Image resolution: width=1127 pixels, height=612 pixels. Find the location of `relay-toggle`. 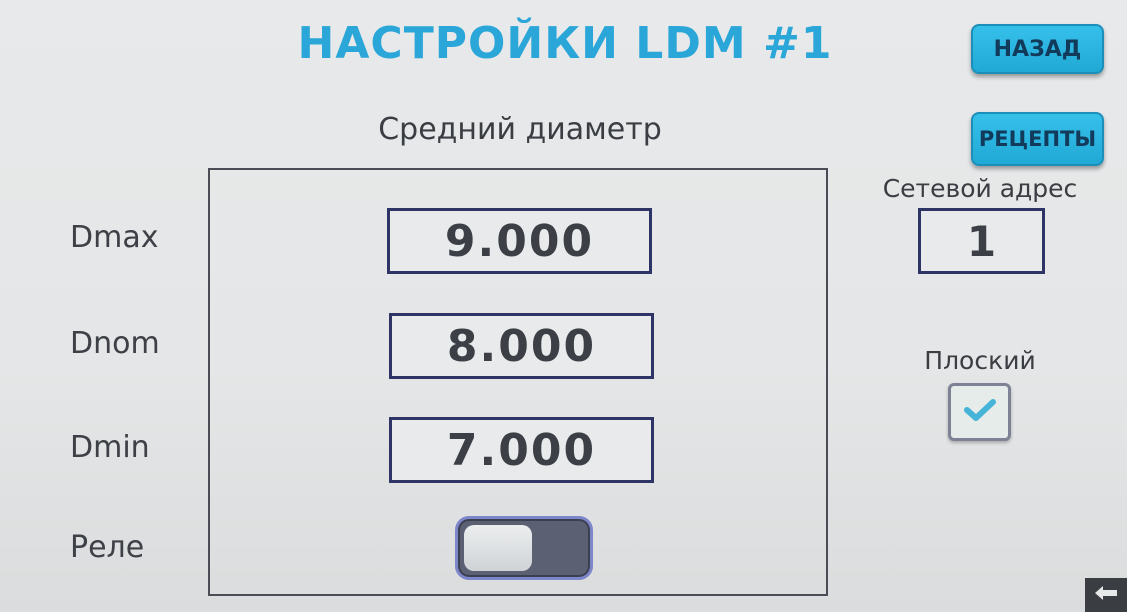

relay-toggle is located at coordinates (524, 548).